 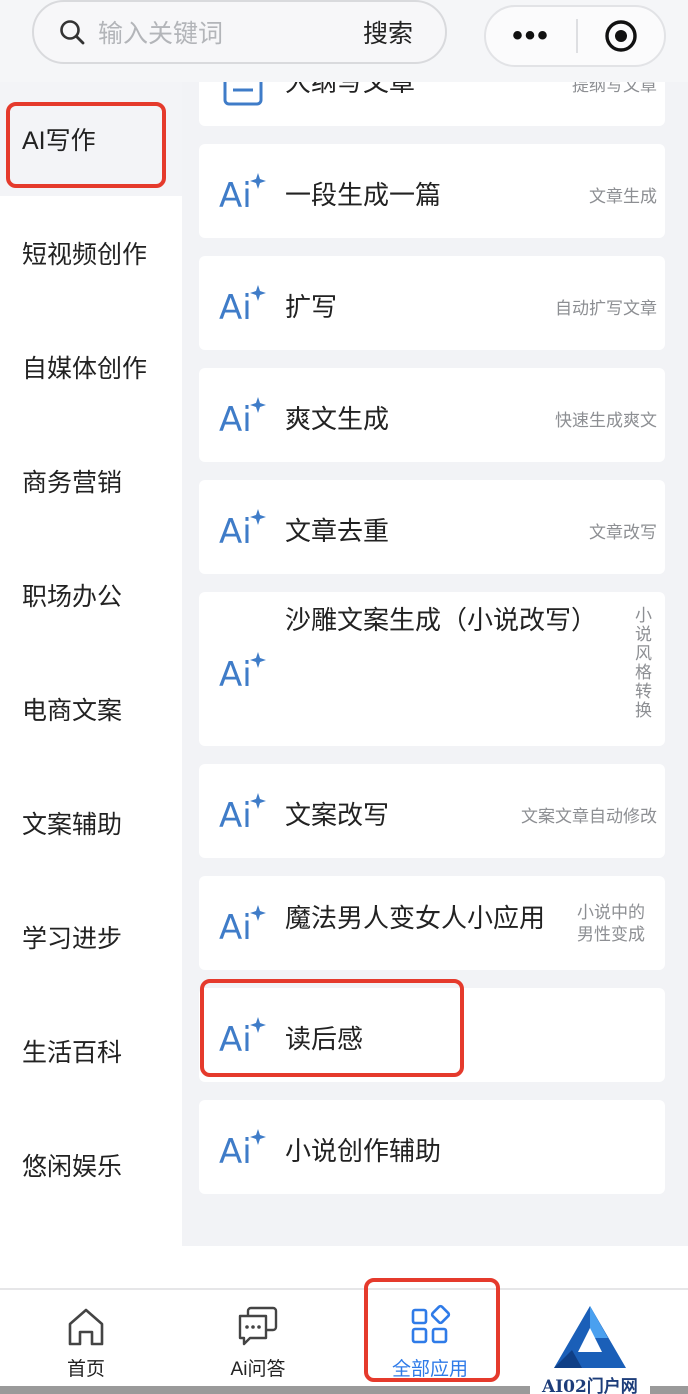 I want to click on sidebar-item-ecommerce-copy: 电商文案, so click(x=91, y=709).